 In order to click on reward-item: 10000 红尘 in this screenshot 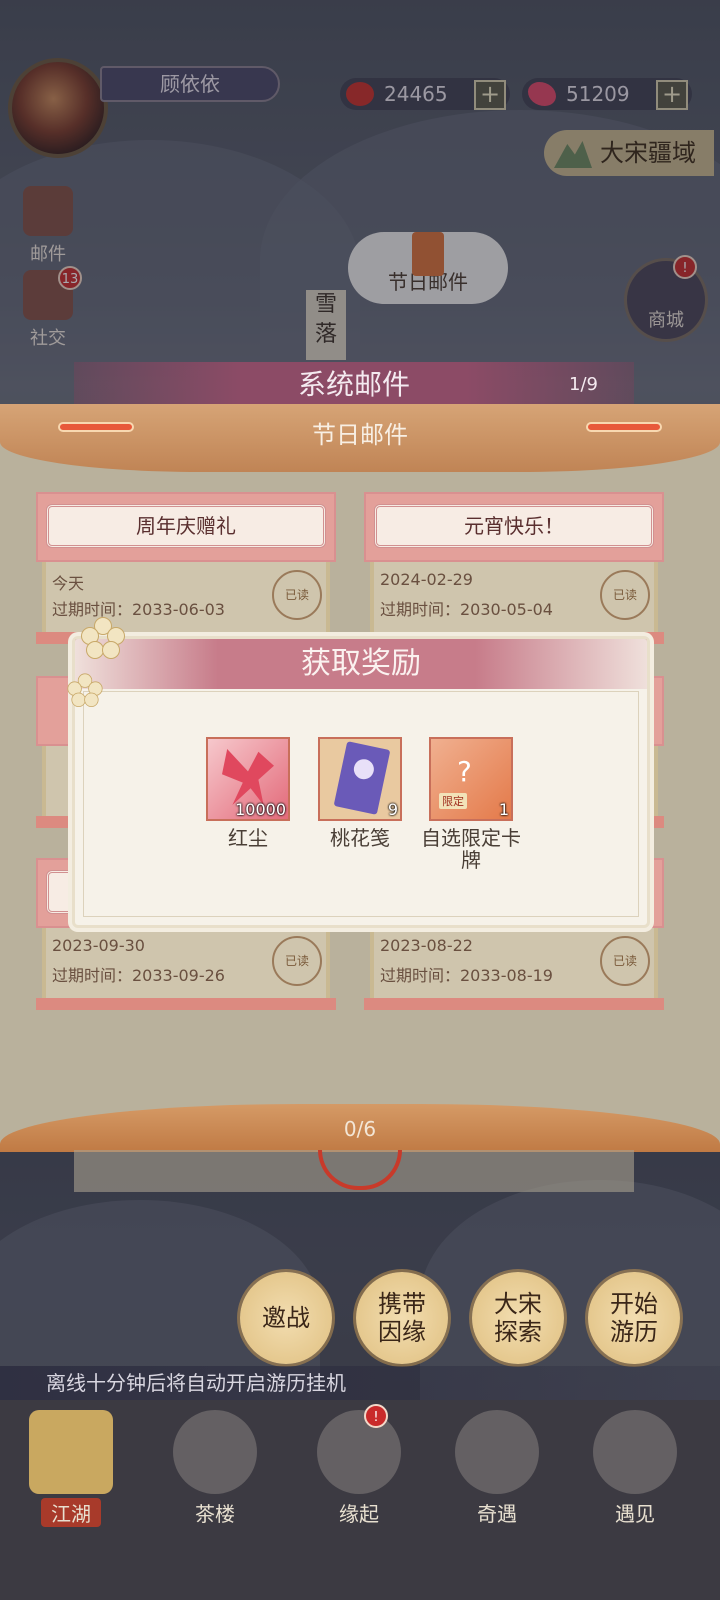, I will do `click(248, 793)`.